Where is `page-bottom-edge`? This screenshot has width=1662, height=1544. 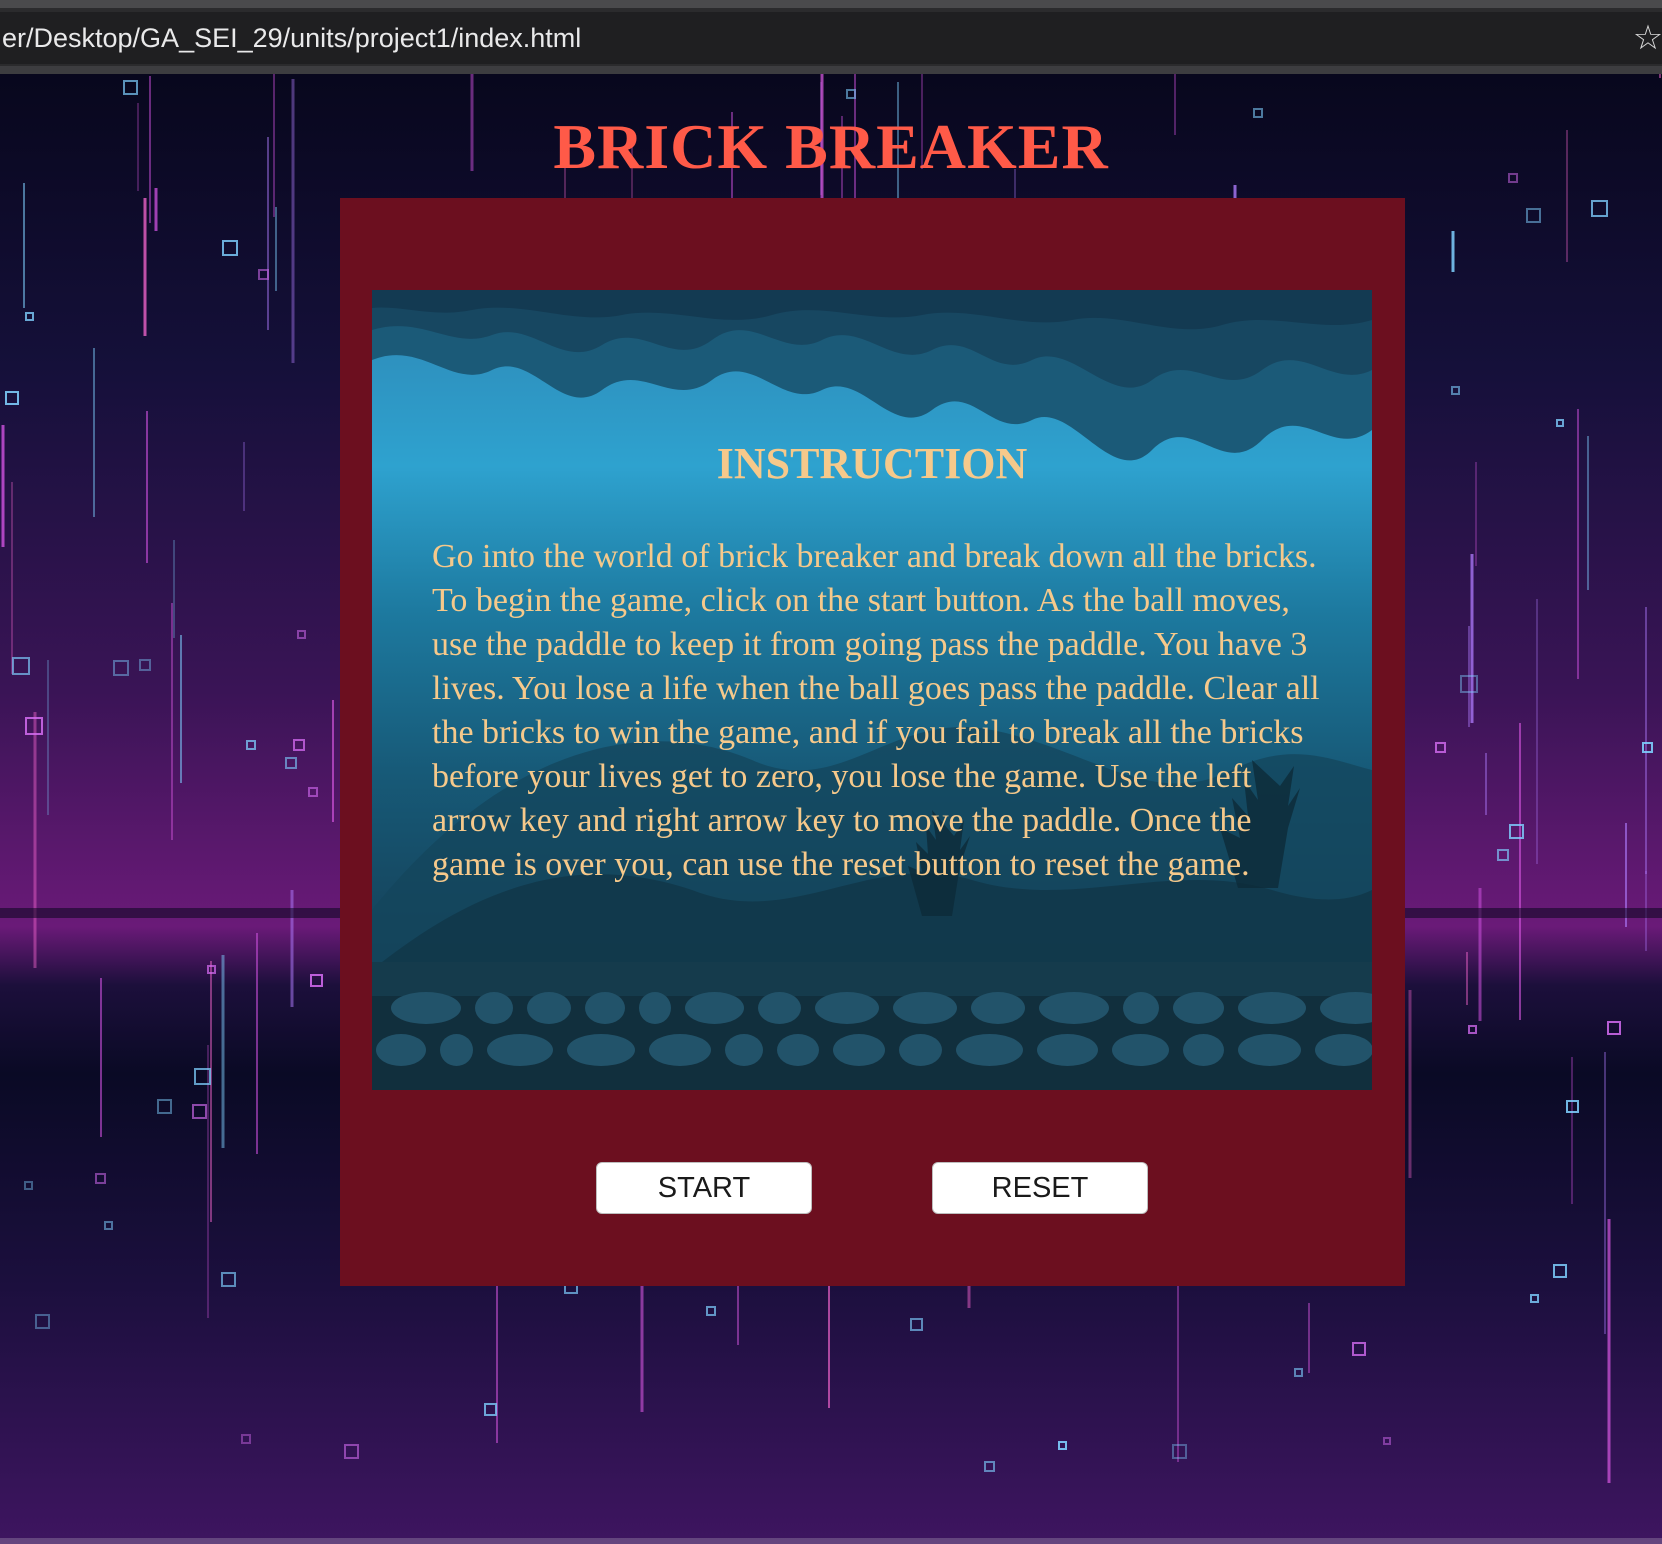
page-bottom-edge is located at coordinates (831, 1541).